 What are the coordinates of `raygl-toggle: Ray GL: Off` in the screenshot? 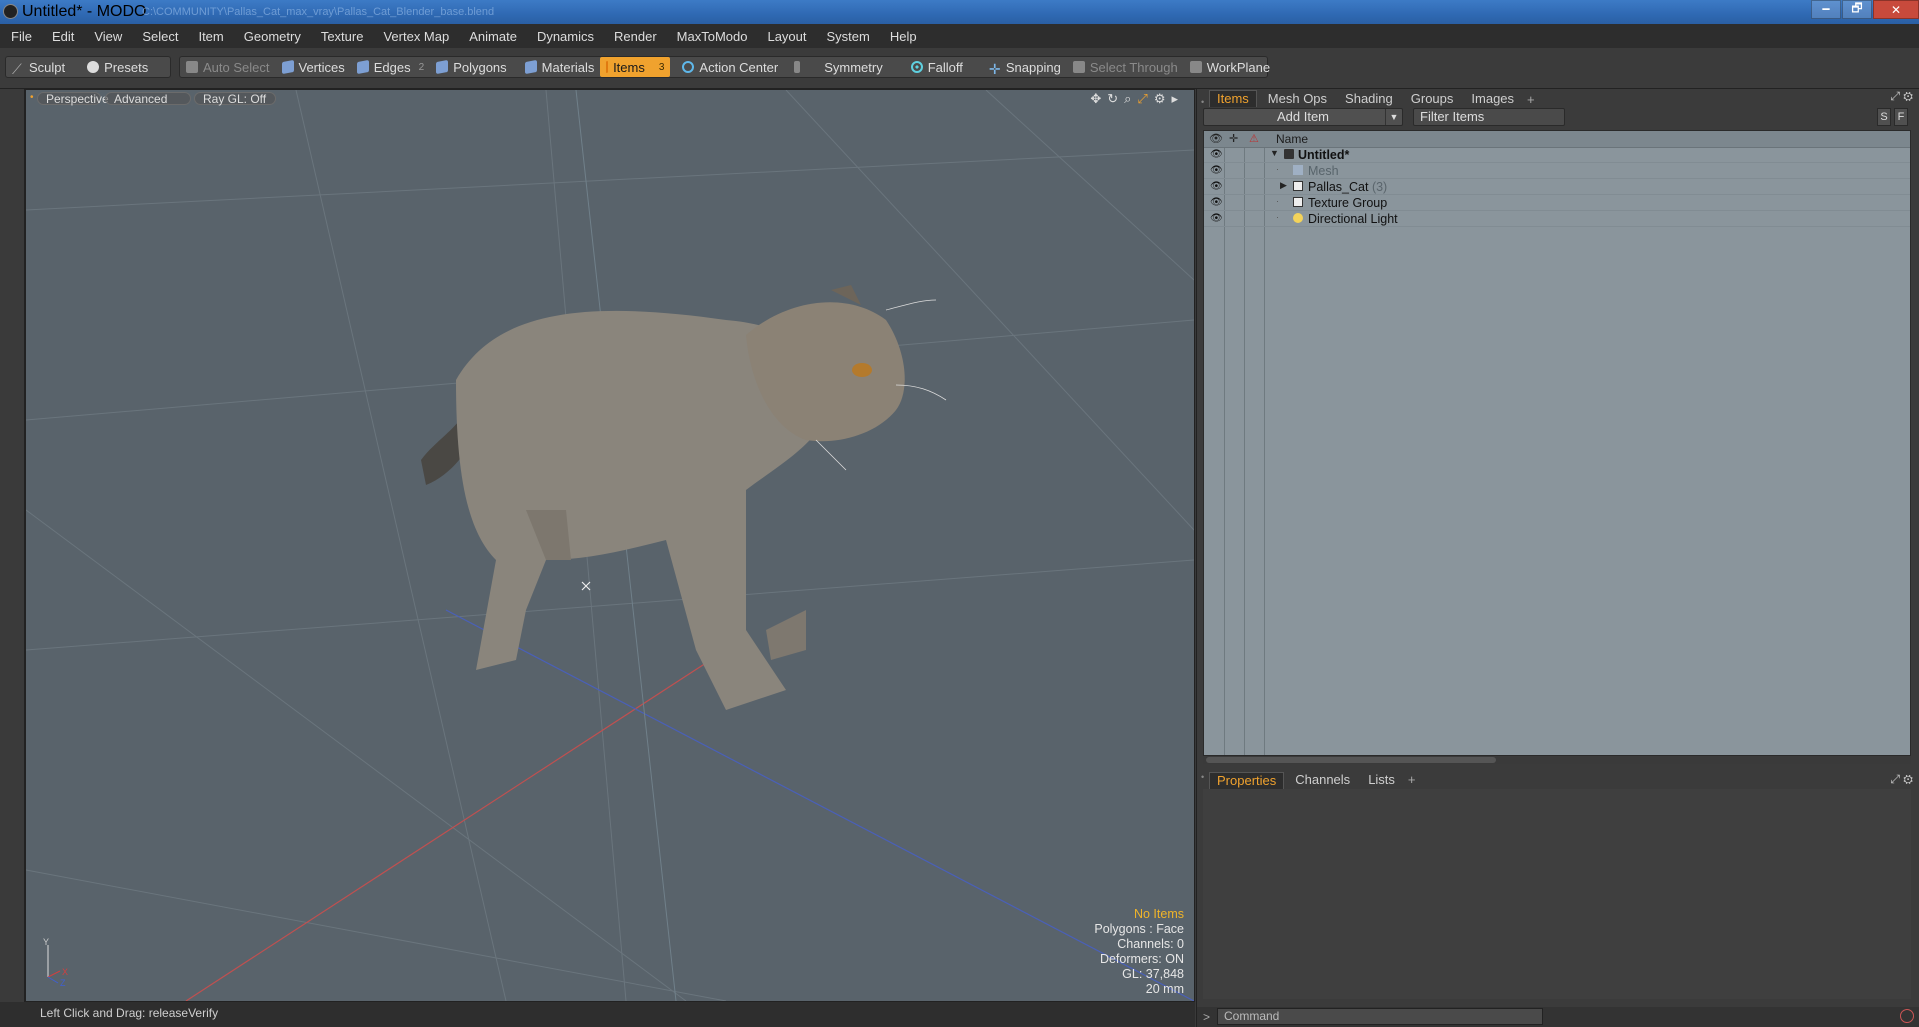 It's located at (235, 98).